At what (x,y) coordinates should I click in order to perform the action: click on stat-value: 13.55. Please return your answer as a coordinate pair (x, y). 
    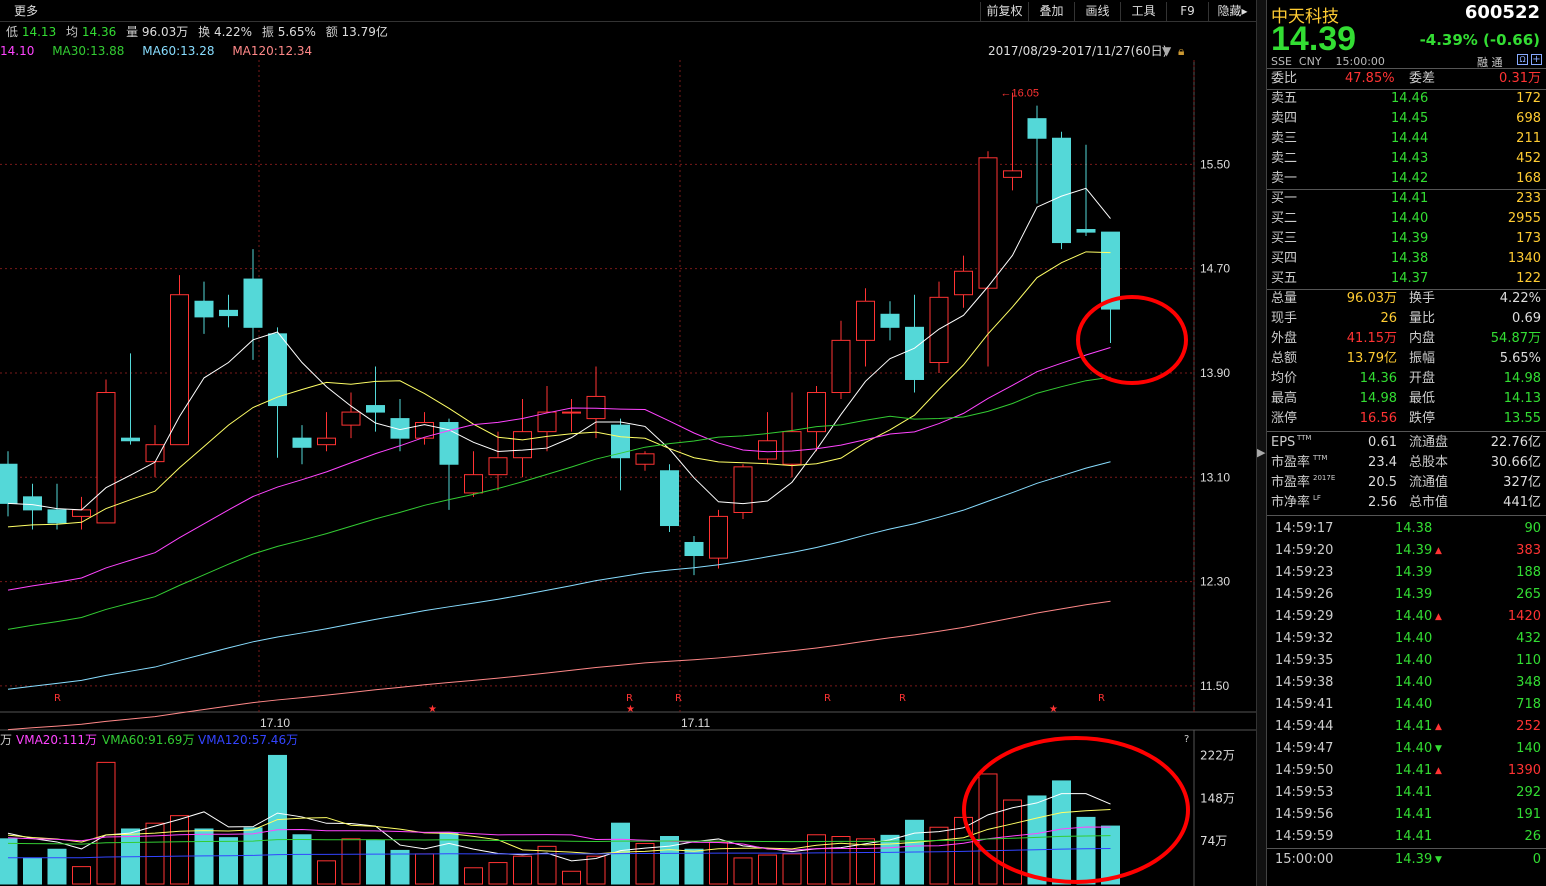
    Looking at the image, I should click on (1522, 418).